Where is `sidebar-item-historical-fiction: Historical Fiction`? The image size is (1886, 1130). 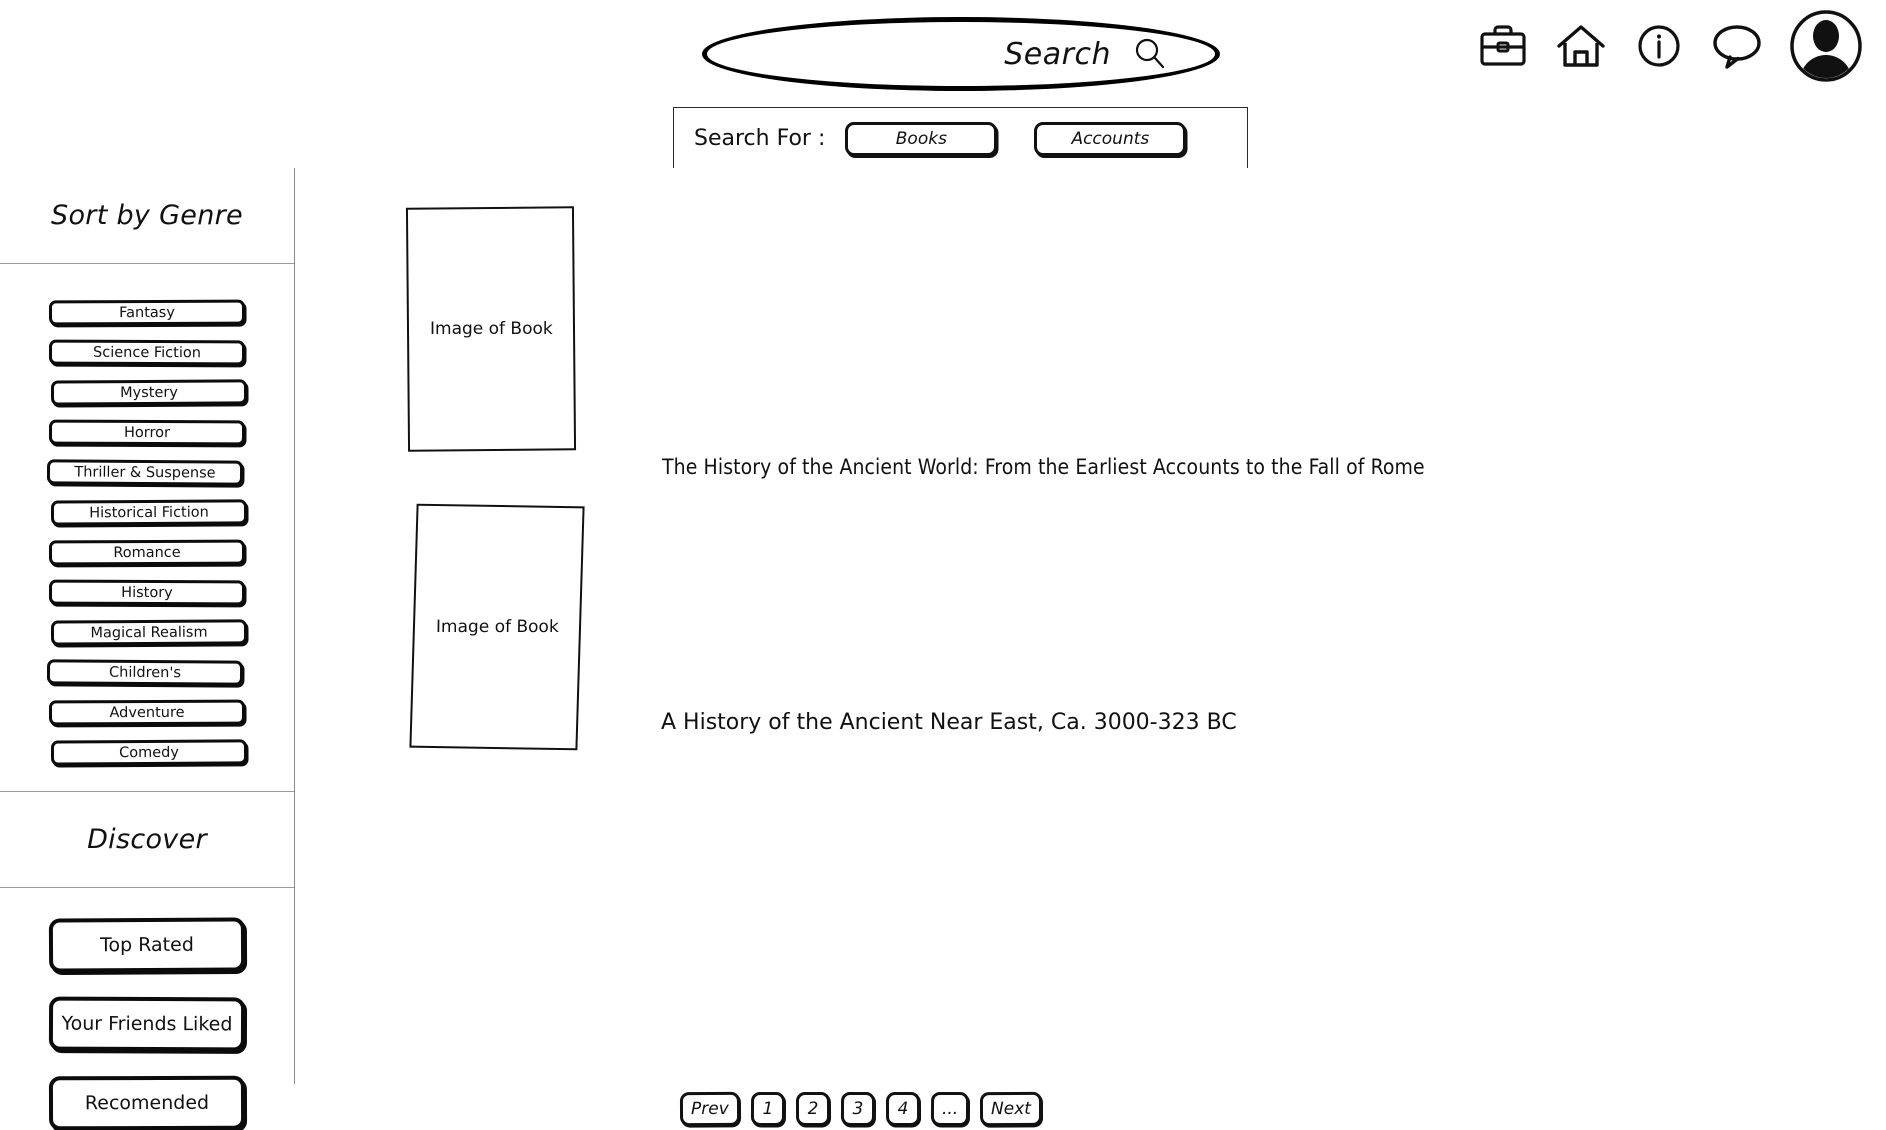 sidebar-item-historical-fiction: Historical Fiction is located at coordinates (149, 512).